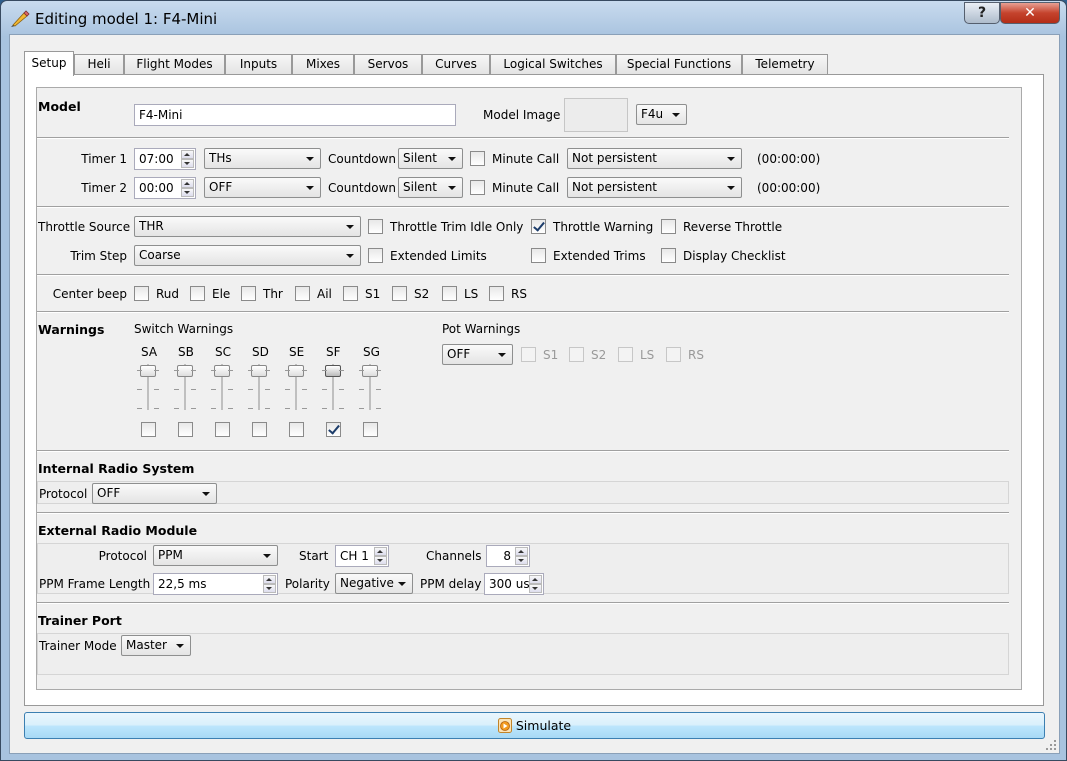 The height and width of the screenshot is (761, 1067). What do you see at coordinates (538, 255) in the screenshot?
I see `extended-trims-checkbox` at bounding box center [538, 255].